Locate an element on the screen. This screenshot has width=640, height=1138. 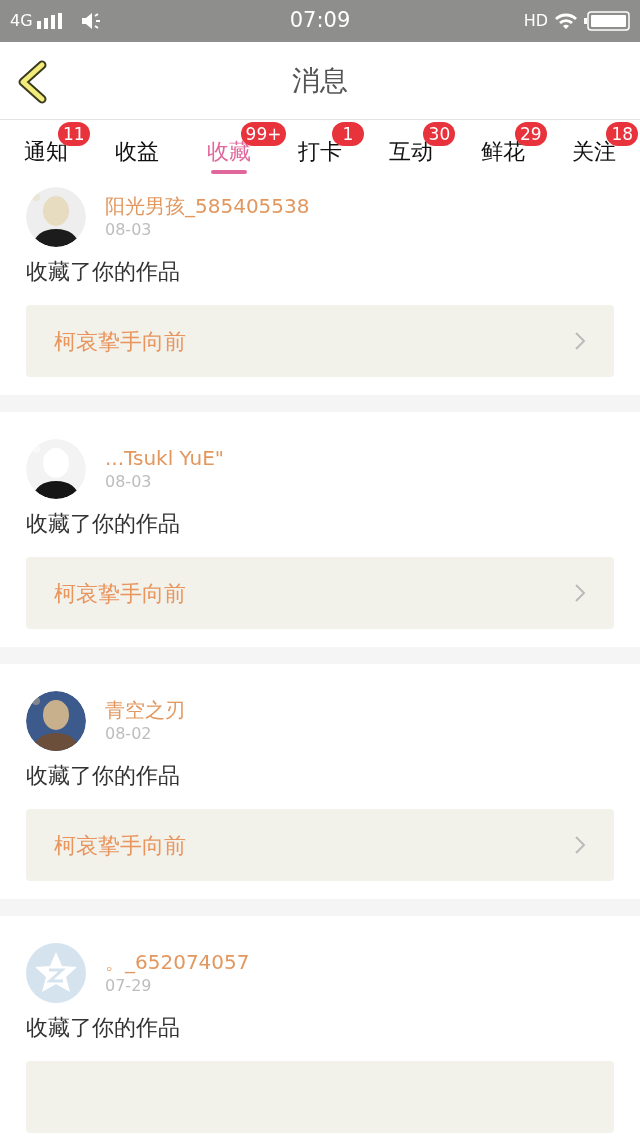
user-name: 阳光男孩_585405538 is located at coordinates (207, 206).